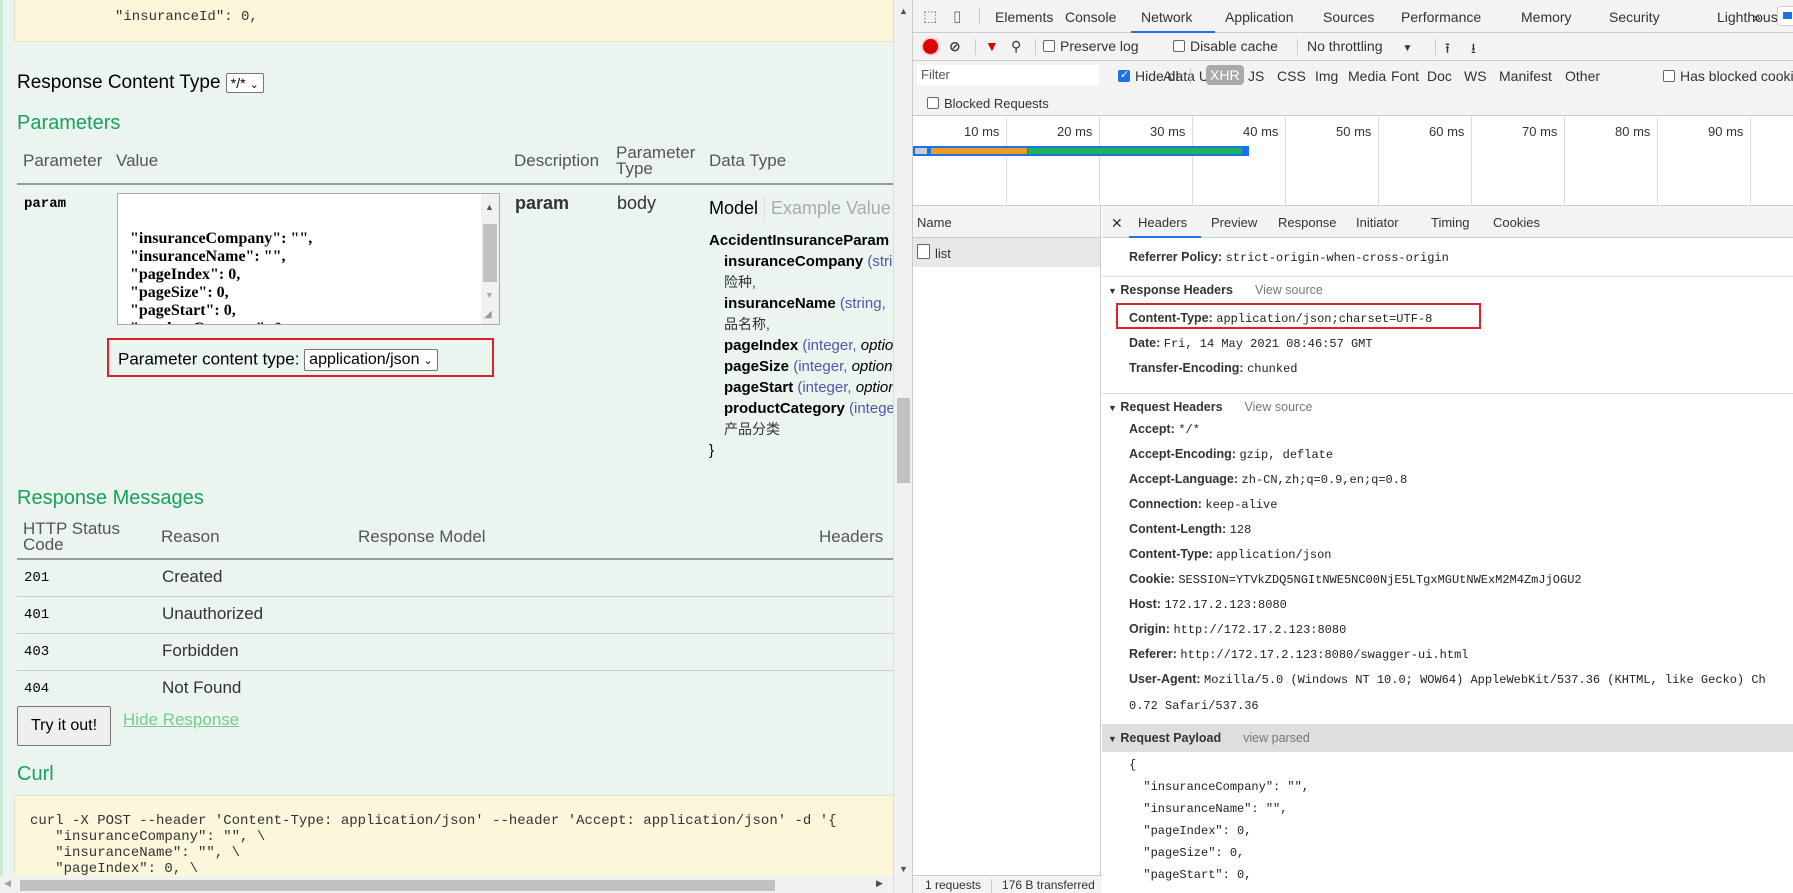 Image resolution: width=1793 pixels, height=893 pixels. What do you see at coordinates (1354, 131) in the screenshot?
I see `timeline-label: 50 ms` at bounding box center [1354, 131].